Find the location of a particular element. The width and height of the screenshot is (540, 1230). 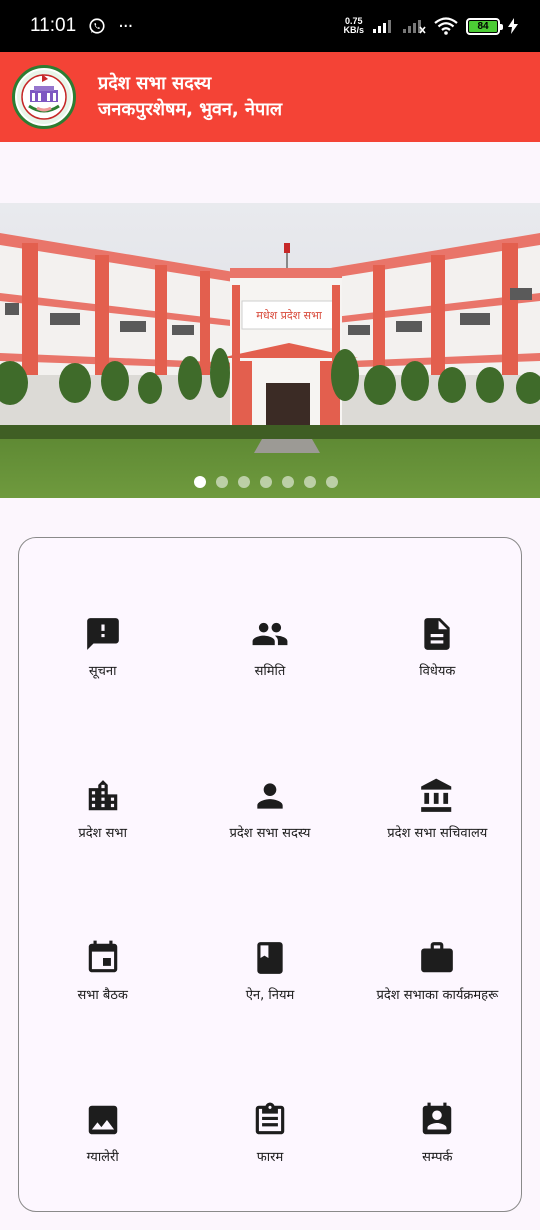

menu-label: सूचना is located at coordinates (102, 671).